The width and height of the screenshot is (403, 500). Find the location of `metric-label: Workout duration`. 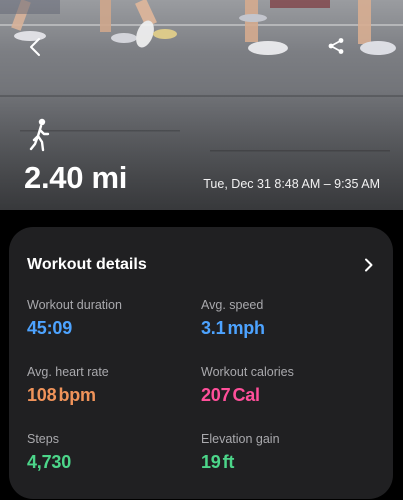

metric-label: Workout duration is located at coordinates (74, 305).